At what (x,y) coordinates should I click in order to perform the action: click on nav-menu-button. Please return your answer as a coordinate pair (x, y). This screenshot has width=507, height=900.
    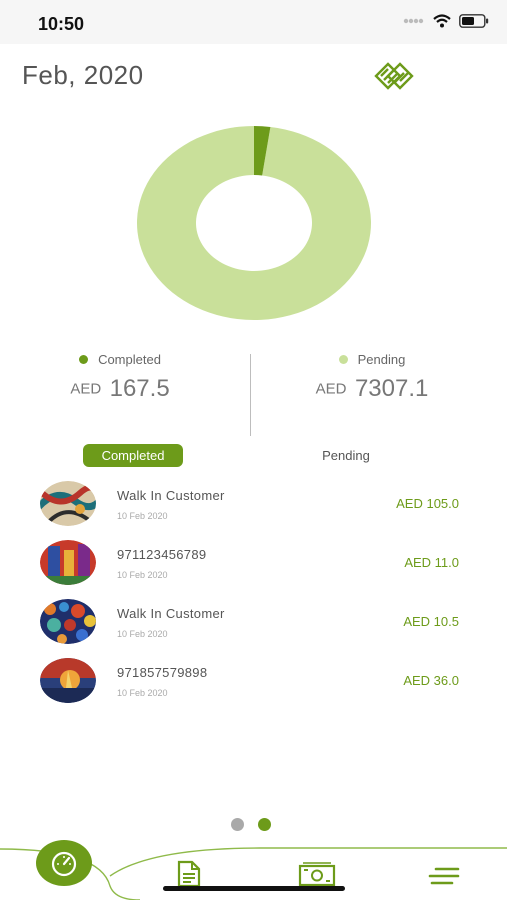
    Looking at the image, I should click on (444, 877).